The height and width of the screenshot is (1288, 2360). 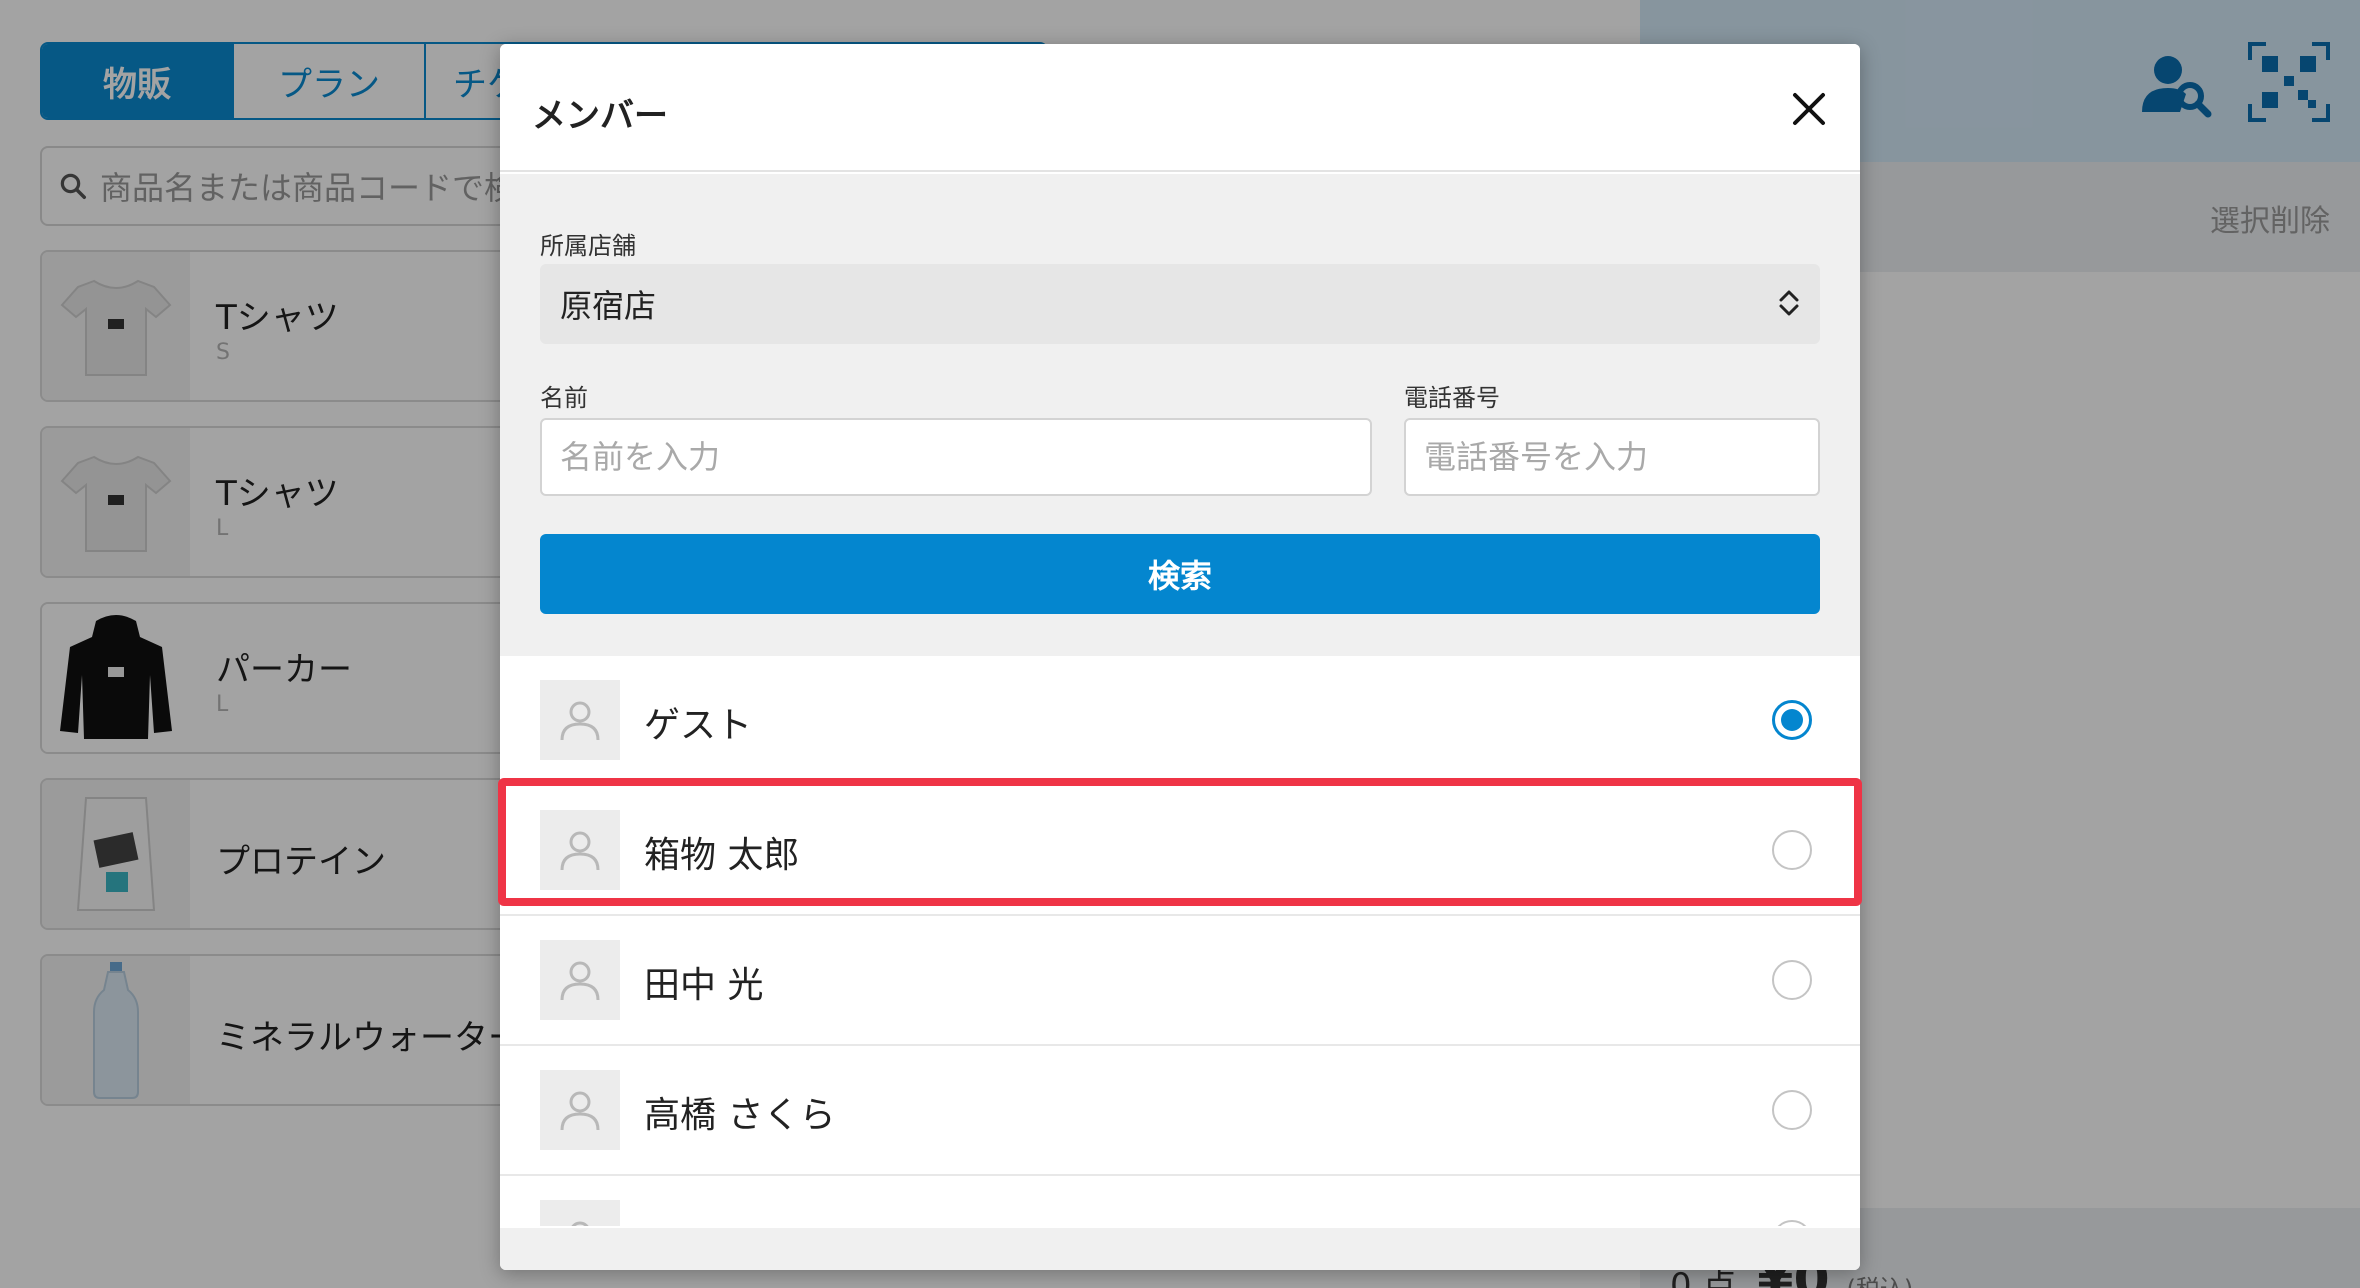 I want to click on store-select: 原宿店, so click(x=1180, y=304).